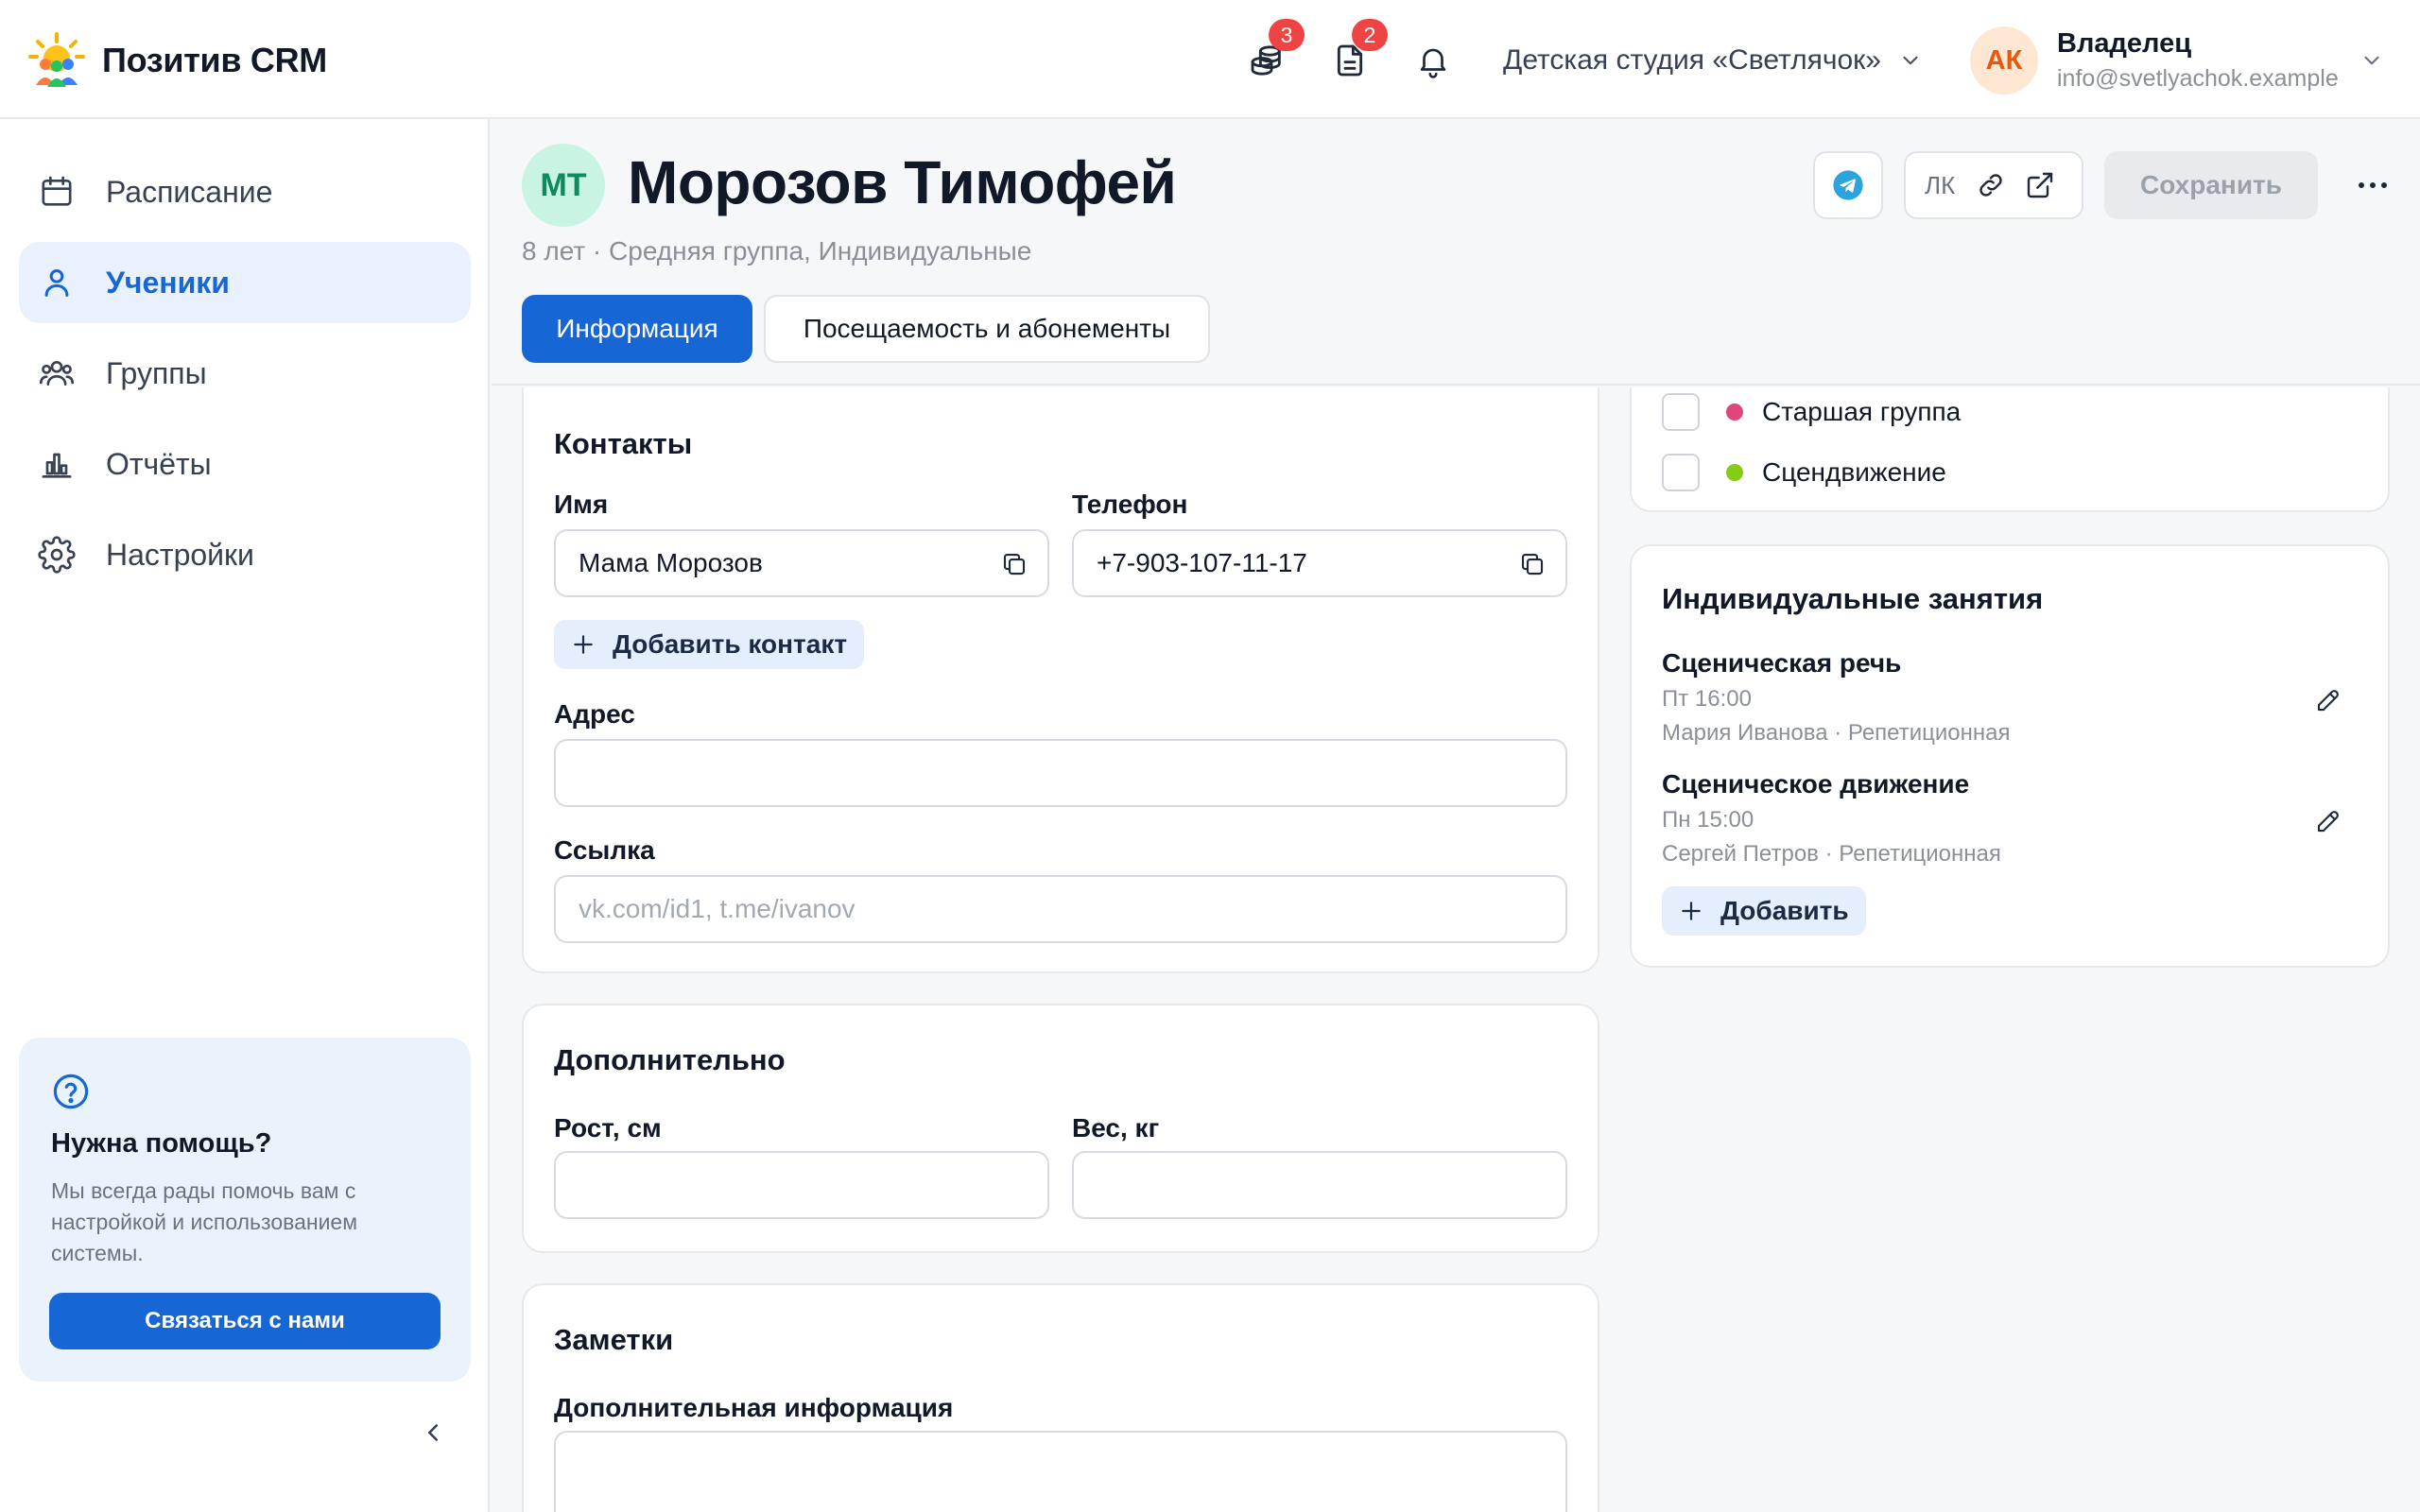  I want to click on additional-title: Дополнительно, so click(670, 1059).